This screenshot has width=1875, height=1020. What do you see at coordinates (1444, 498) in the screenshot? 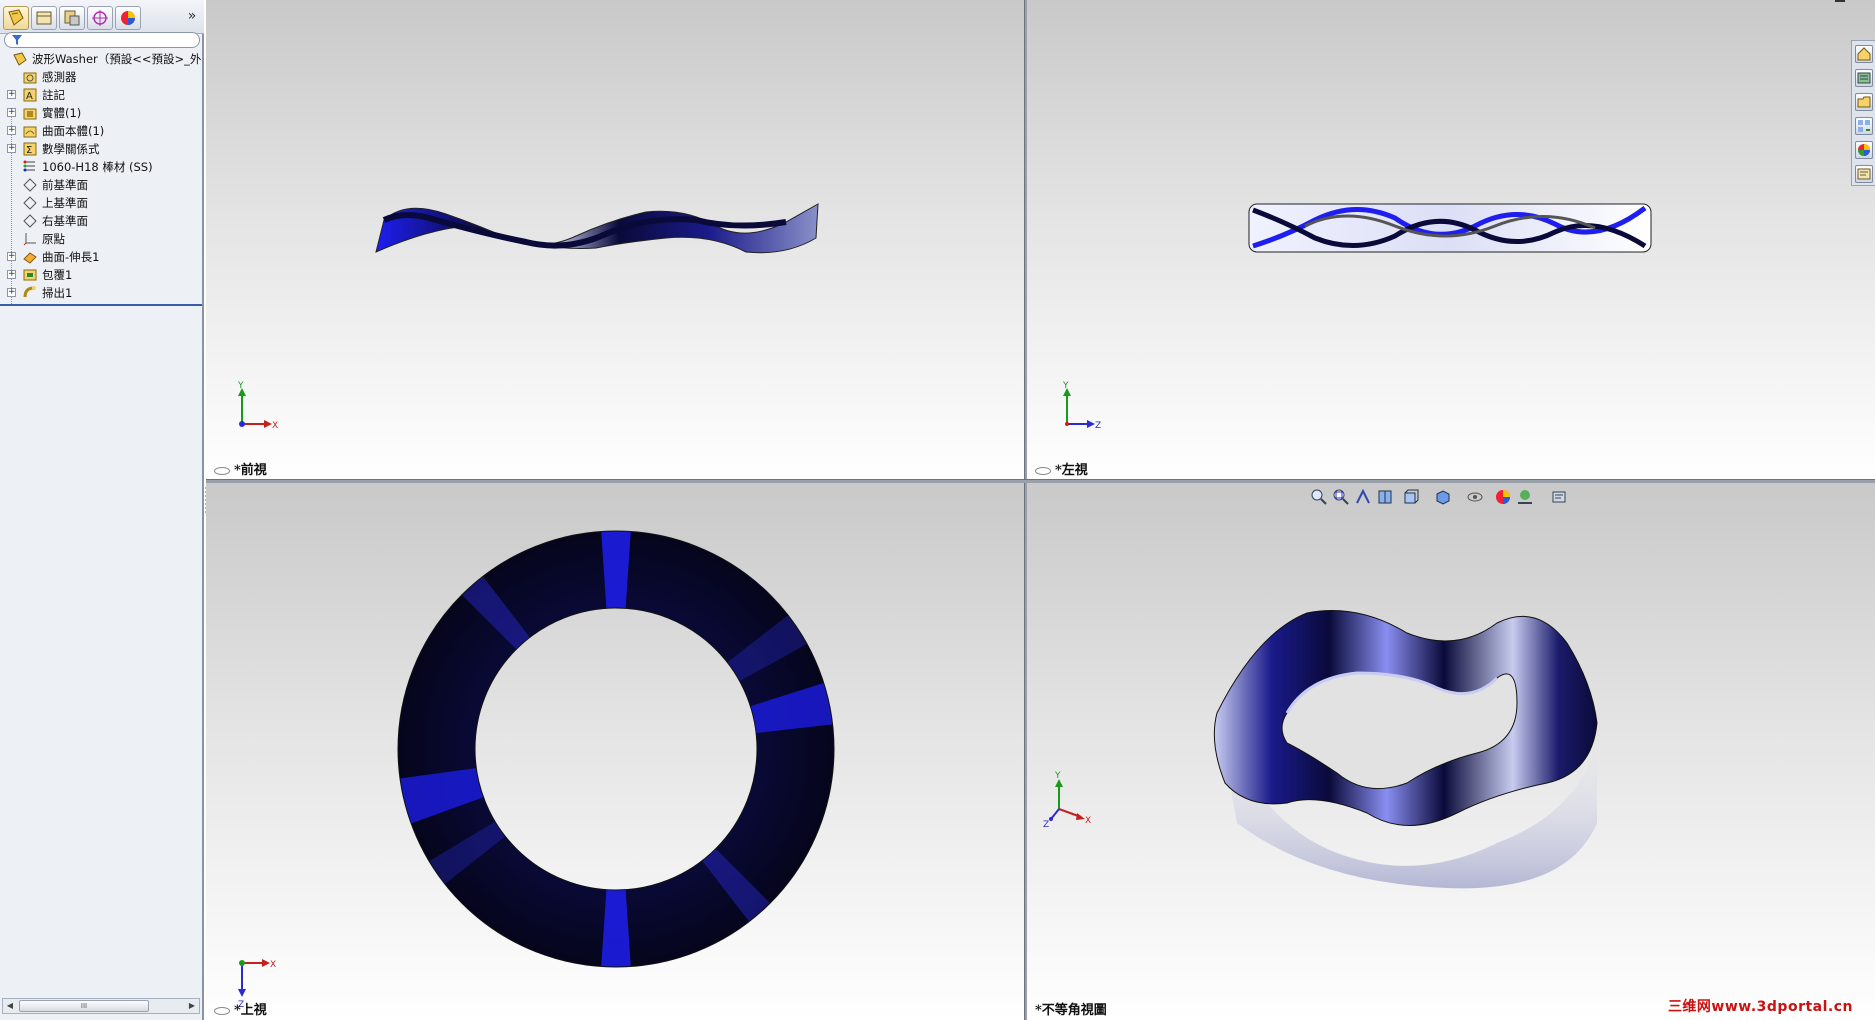
I see `display-style-icon` at bounding box center [1444, 498].